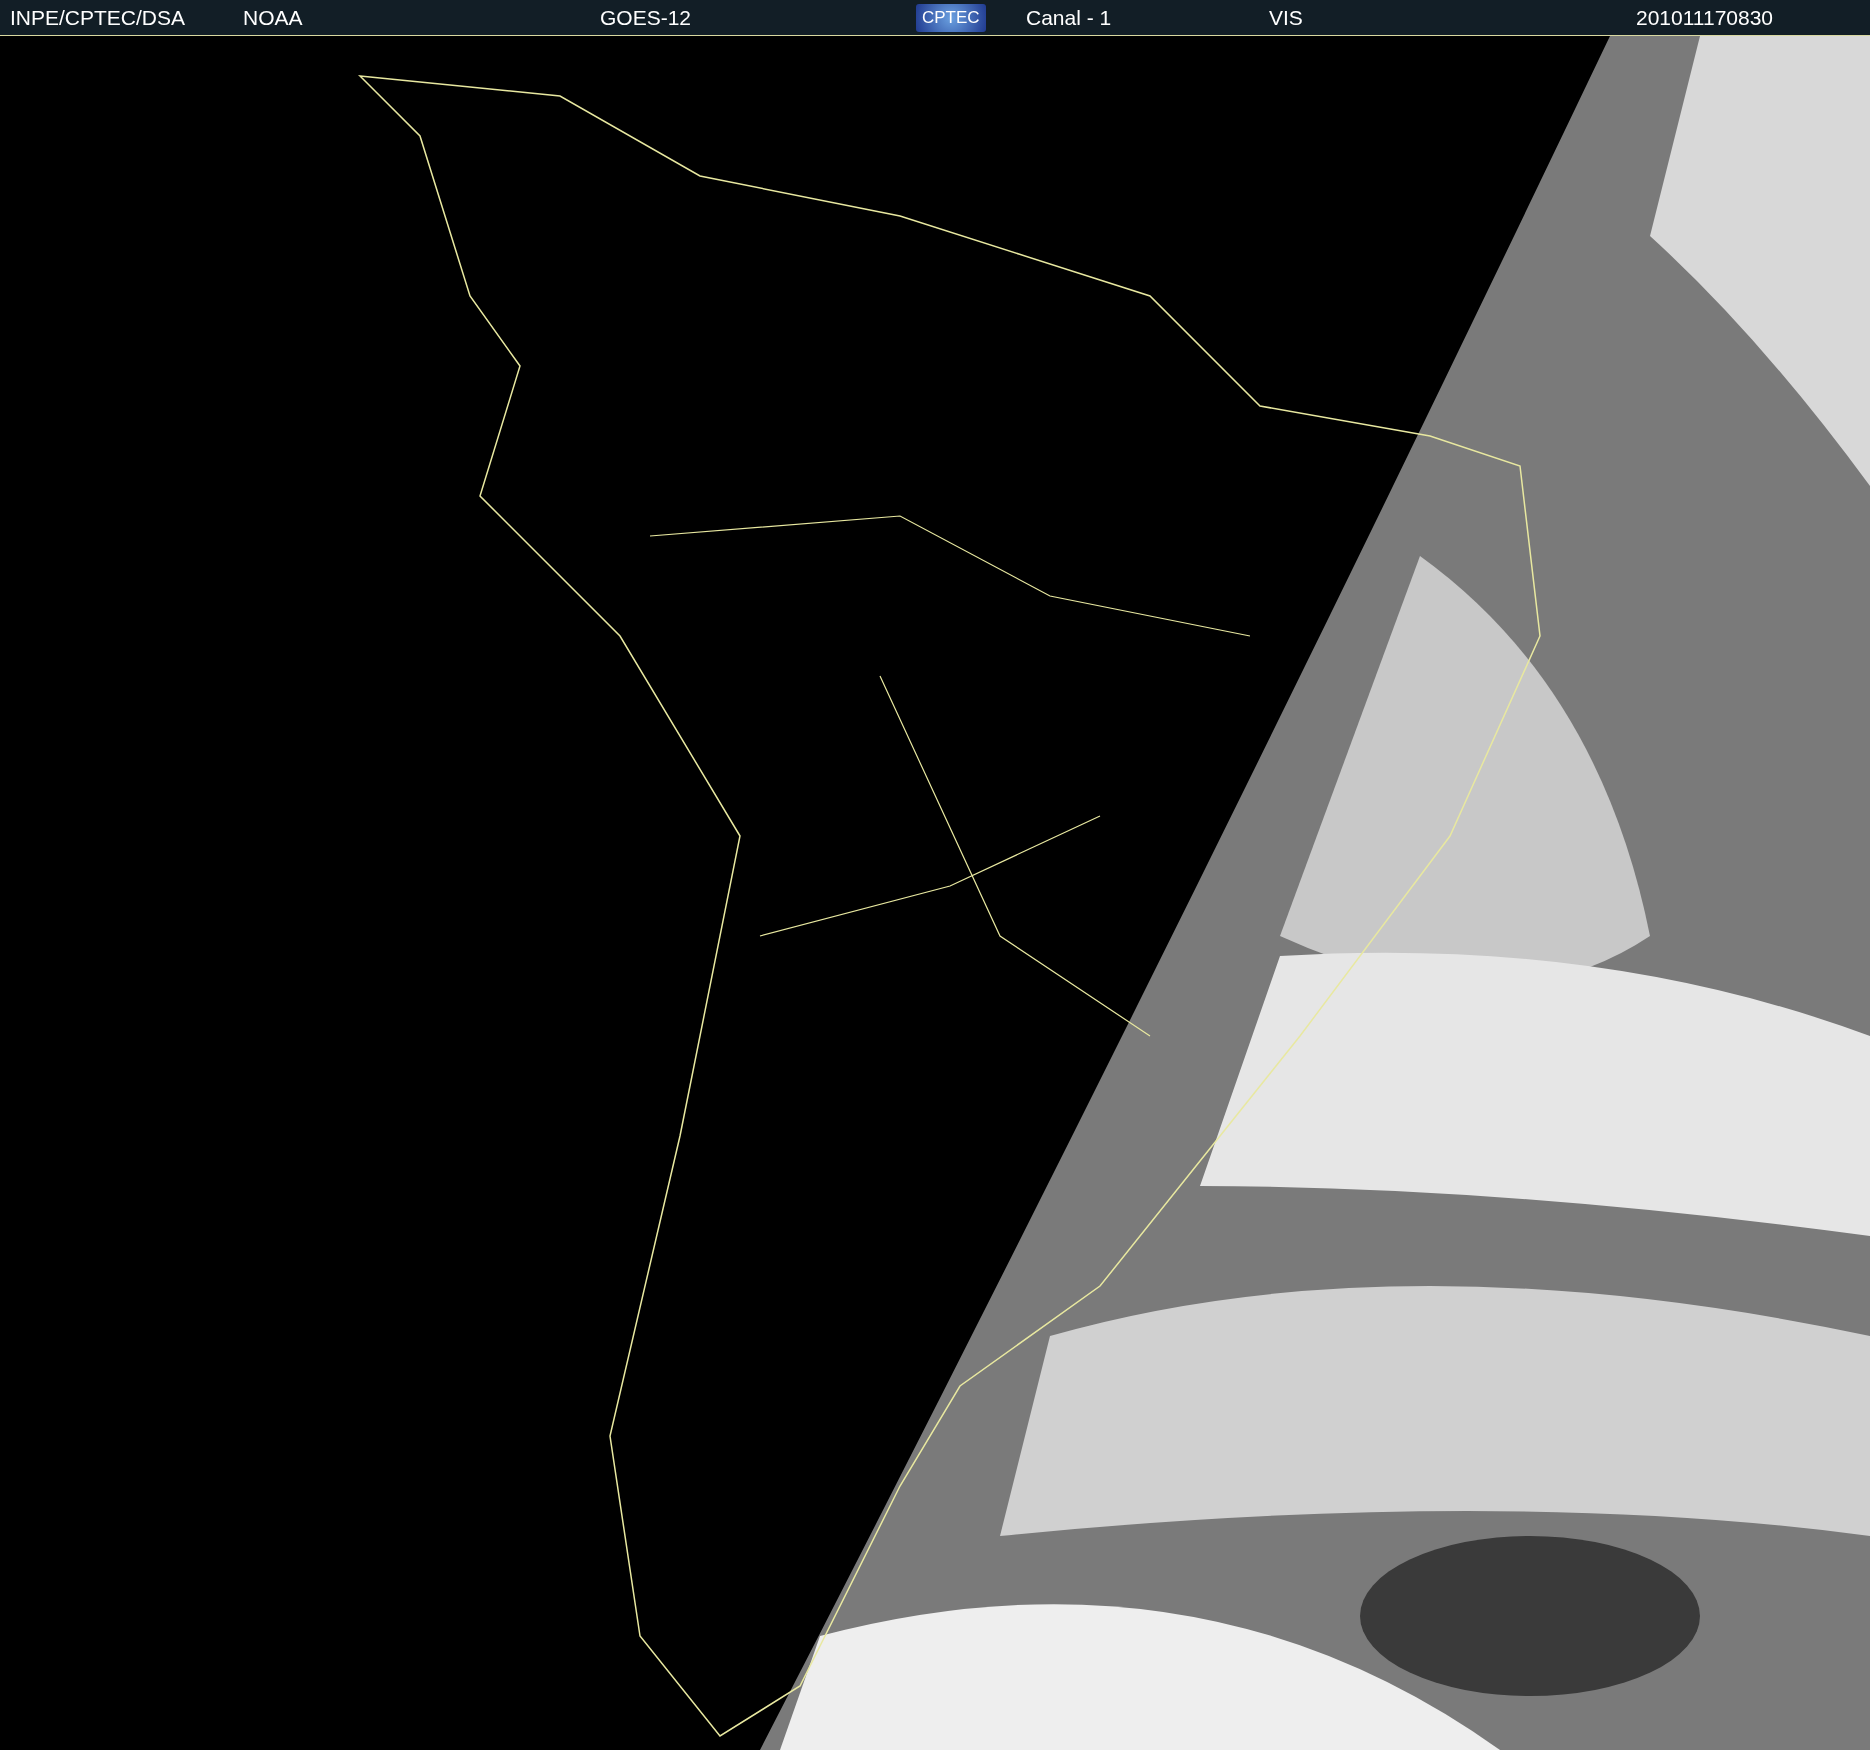  I want to click on header-label: VIS, so click(1286, 17).